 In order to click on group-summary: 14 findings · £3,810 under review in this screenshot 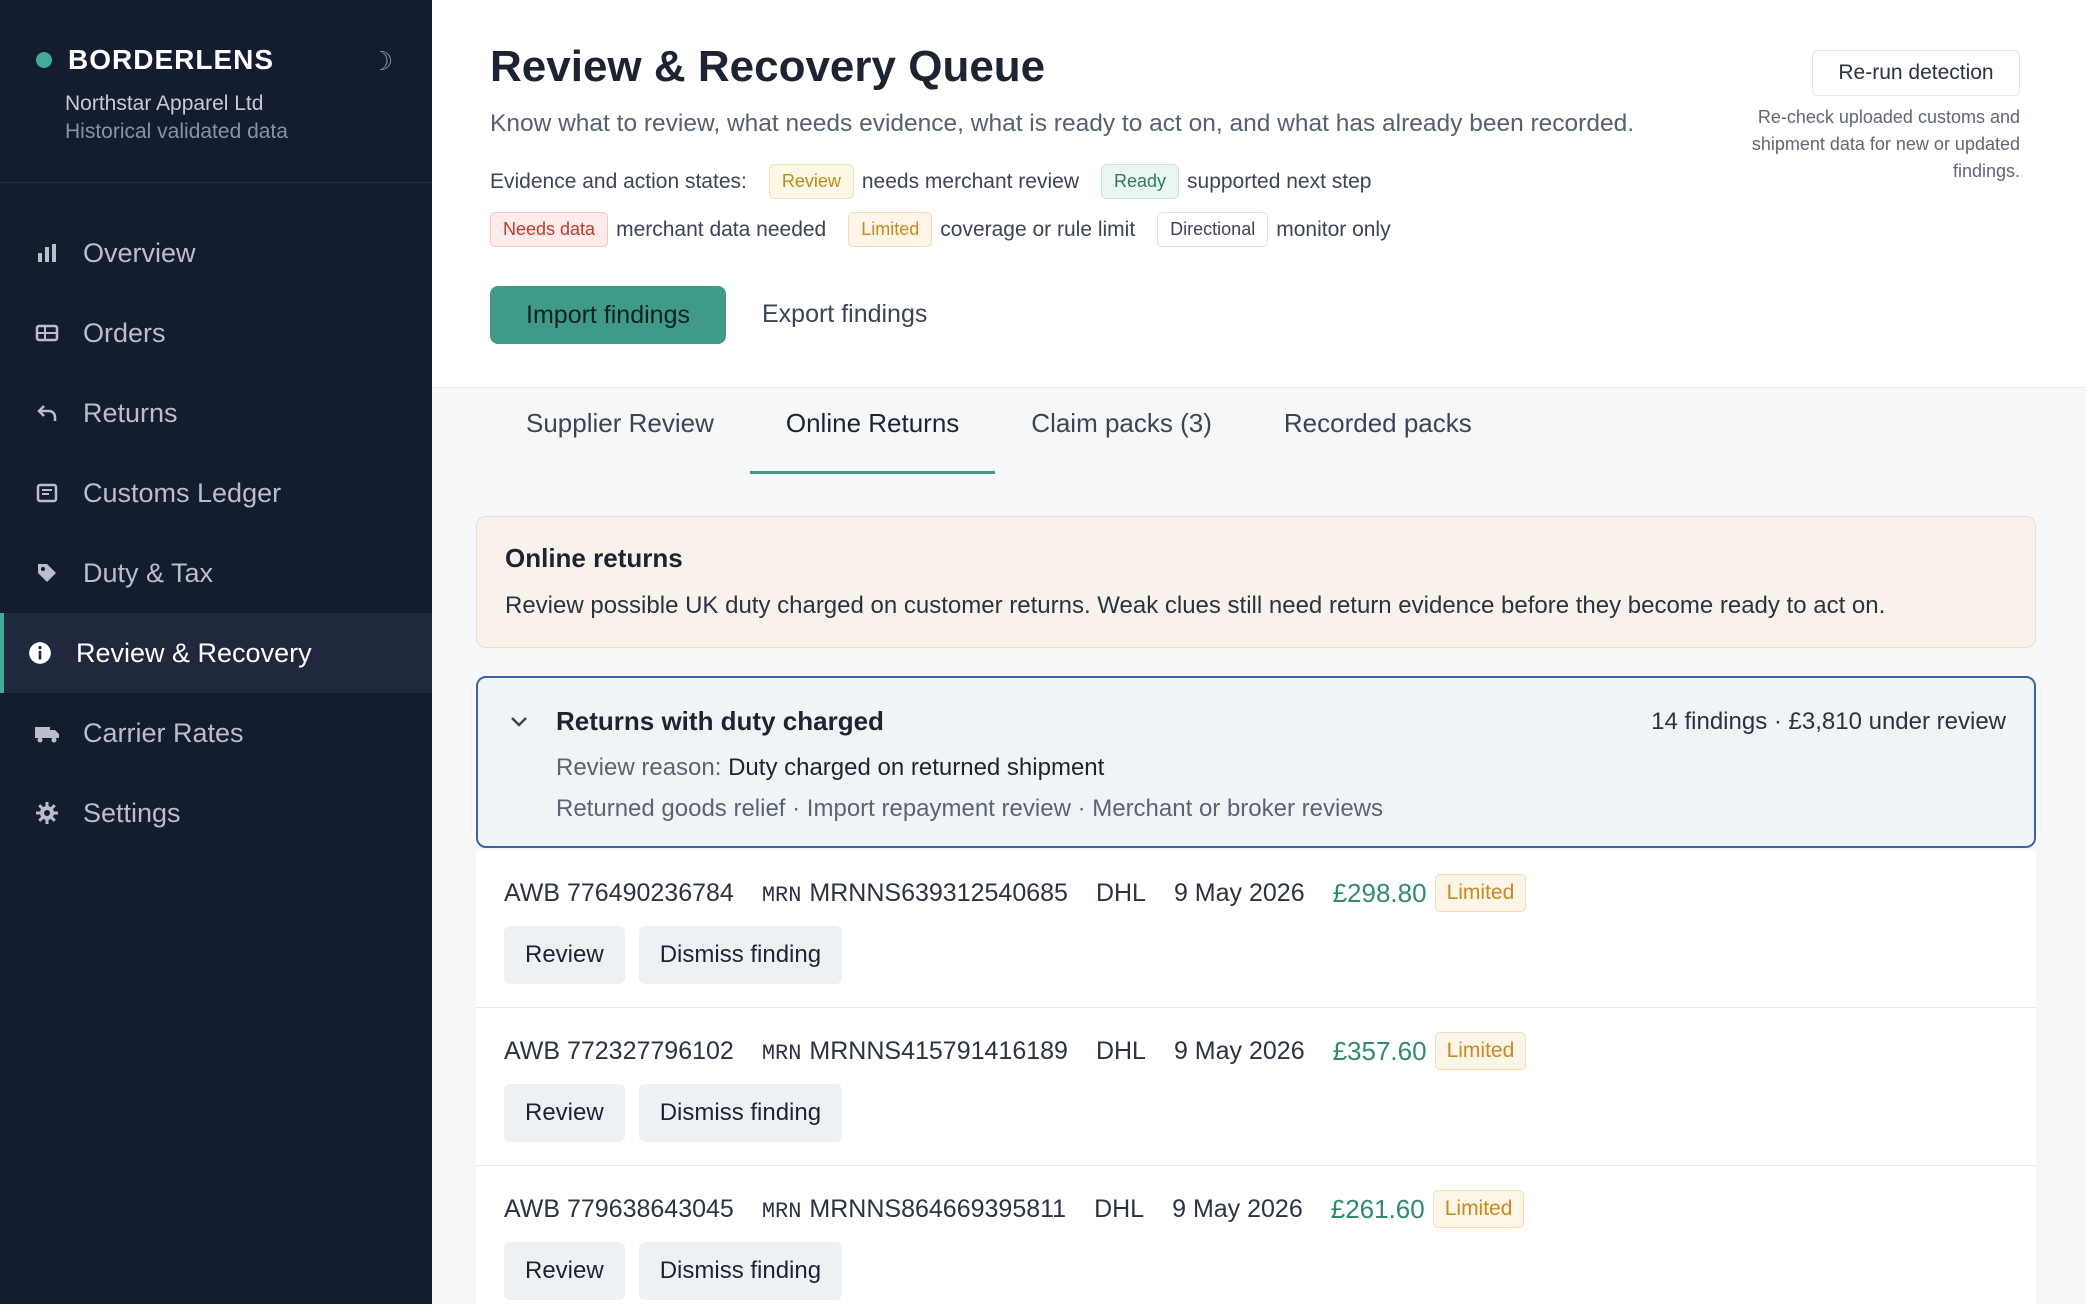, I will do `click(1828, 721)`.